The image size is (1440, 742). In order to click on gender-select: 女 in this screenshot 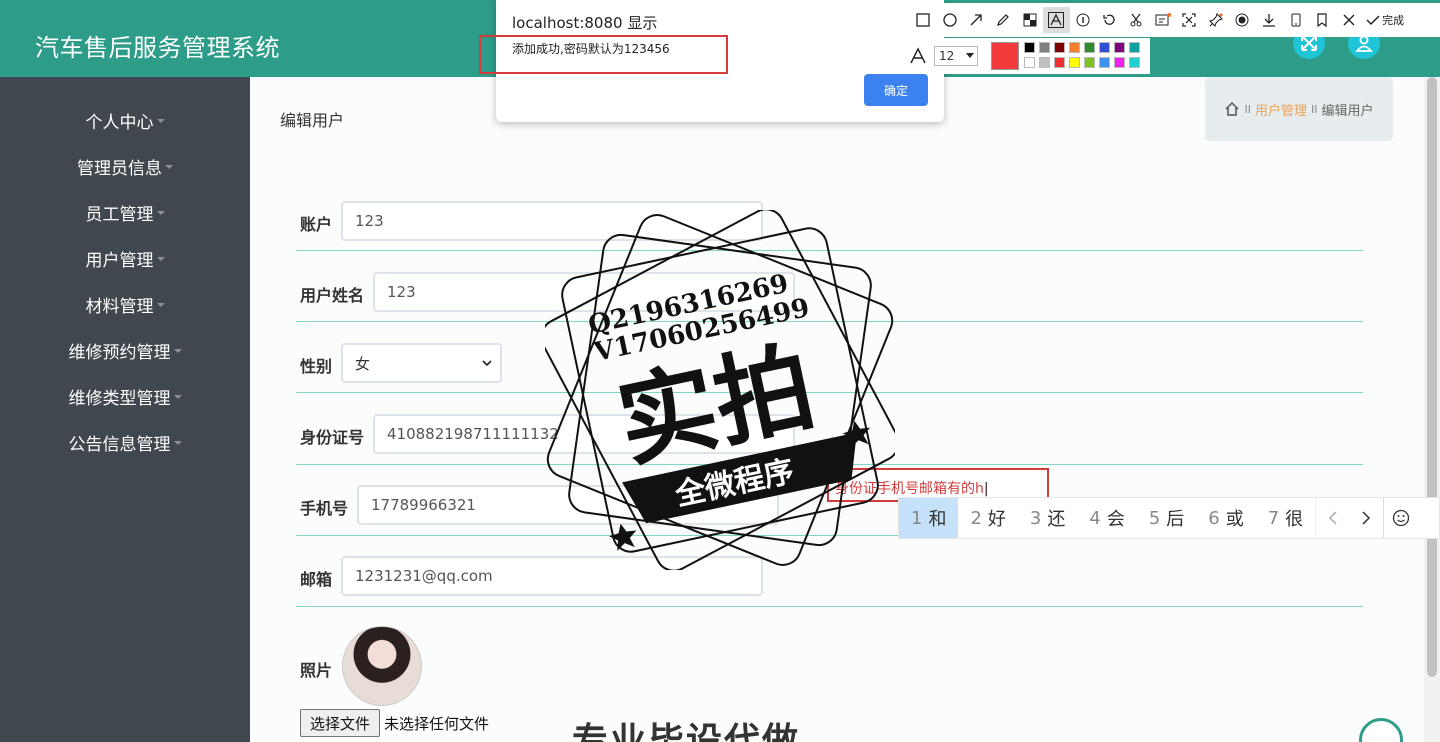, I will do `click(421, 363)`.